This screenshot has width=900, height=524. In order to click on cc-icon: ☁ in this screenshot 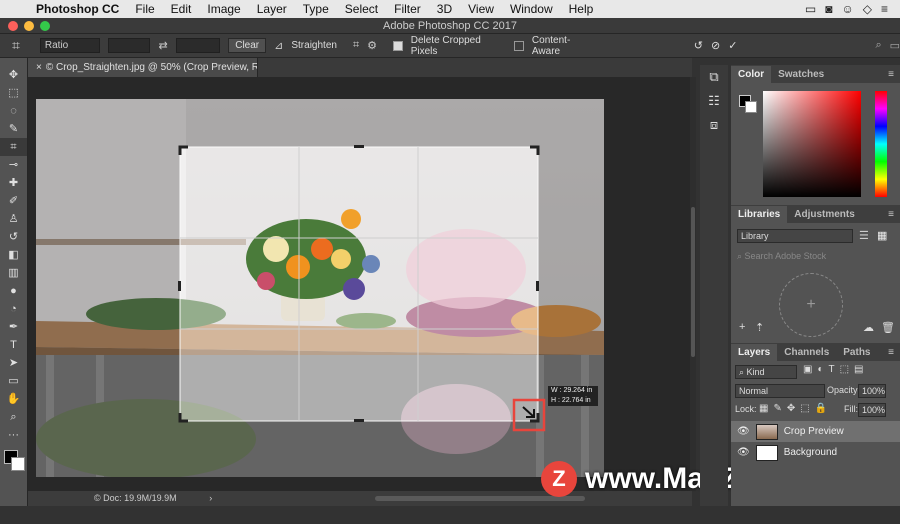, I will do `click(868, 327)`.